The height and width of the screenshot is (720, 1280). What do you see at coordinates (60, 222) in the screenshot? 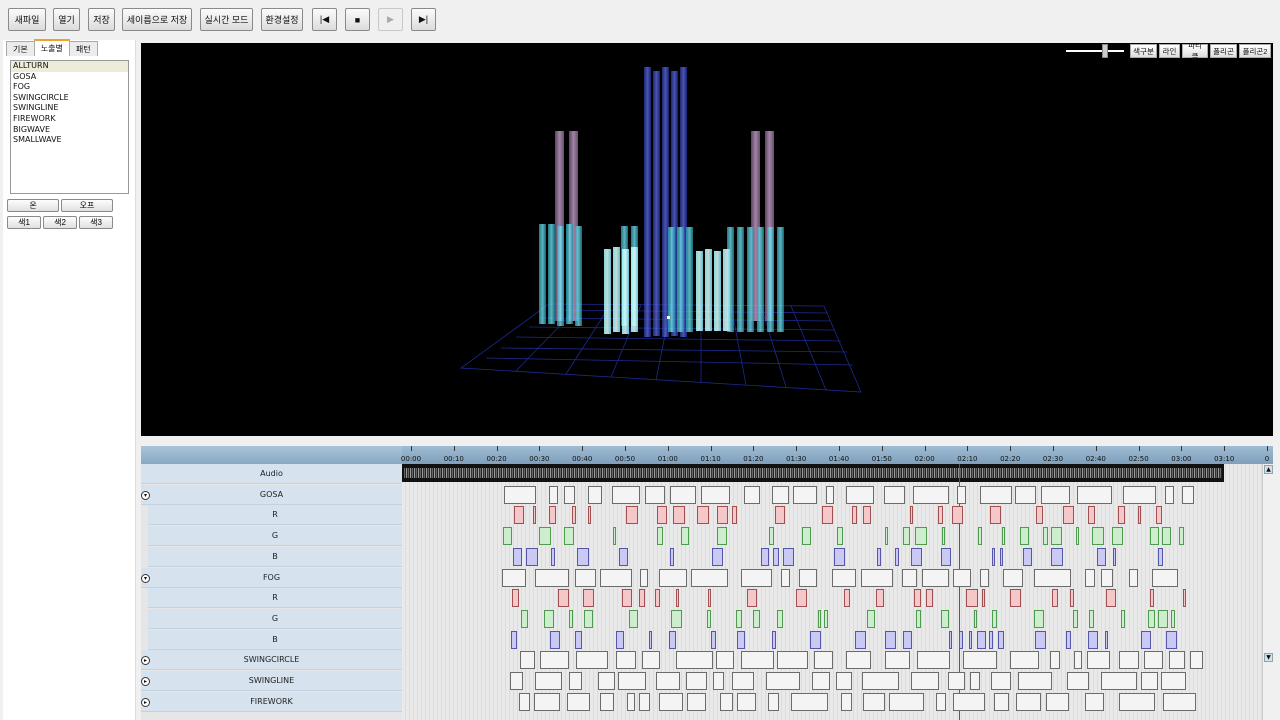
I see `color2-button: 색2` at bounding box center [60, 222].